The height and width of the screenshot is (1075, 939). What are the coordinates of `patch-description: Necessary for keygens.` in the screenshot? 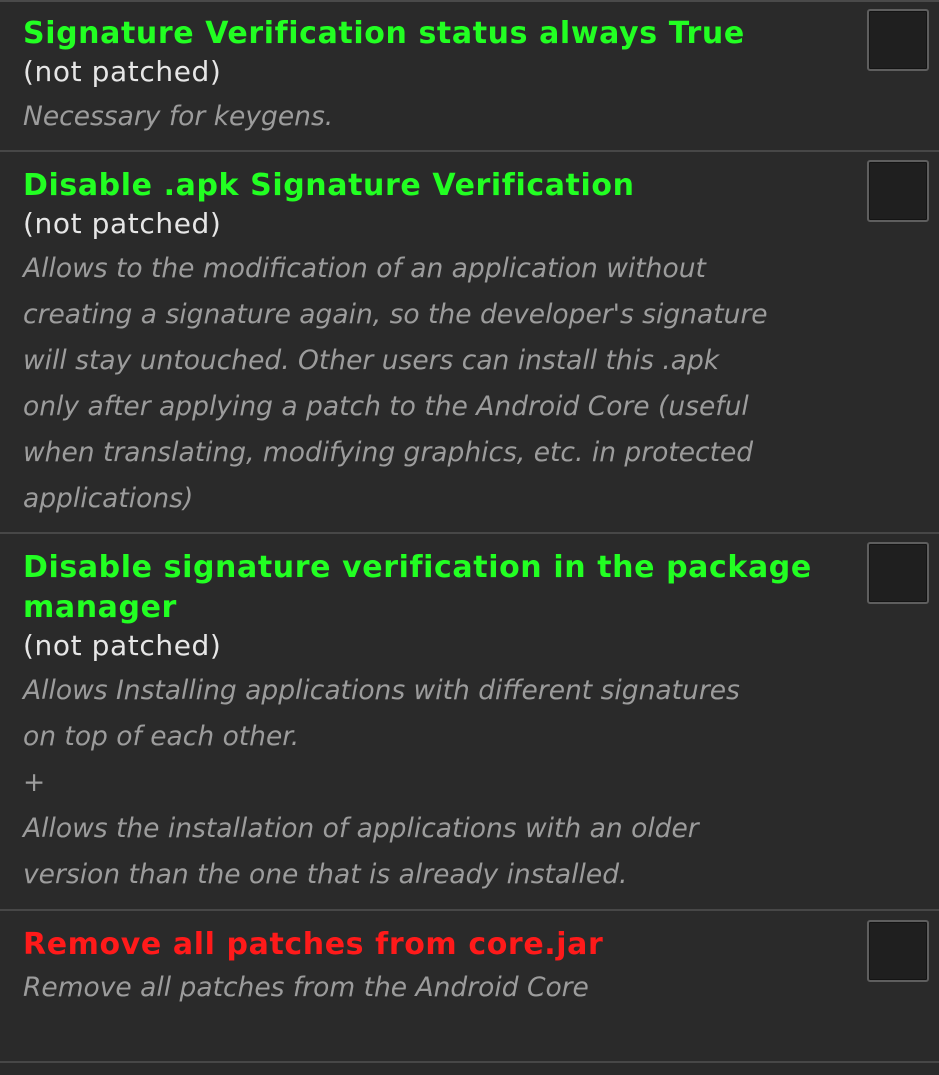 It's located at (178, 116).